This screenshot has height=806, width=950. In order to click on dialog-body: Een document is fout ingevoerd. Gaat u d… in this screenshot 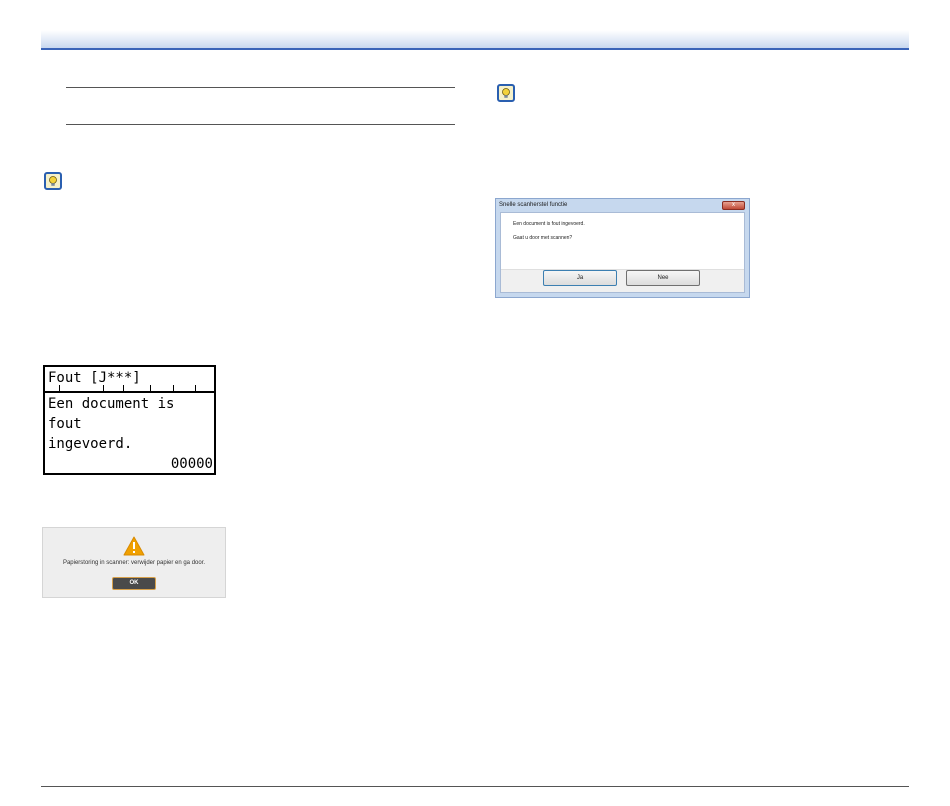, I will do `click(622, 252)`.